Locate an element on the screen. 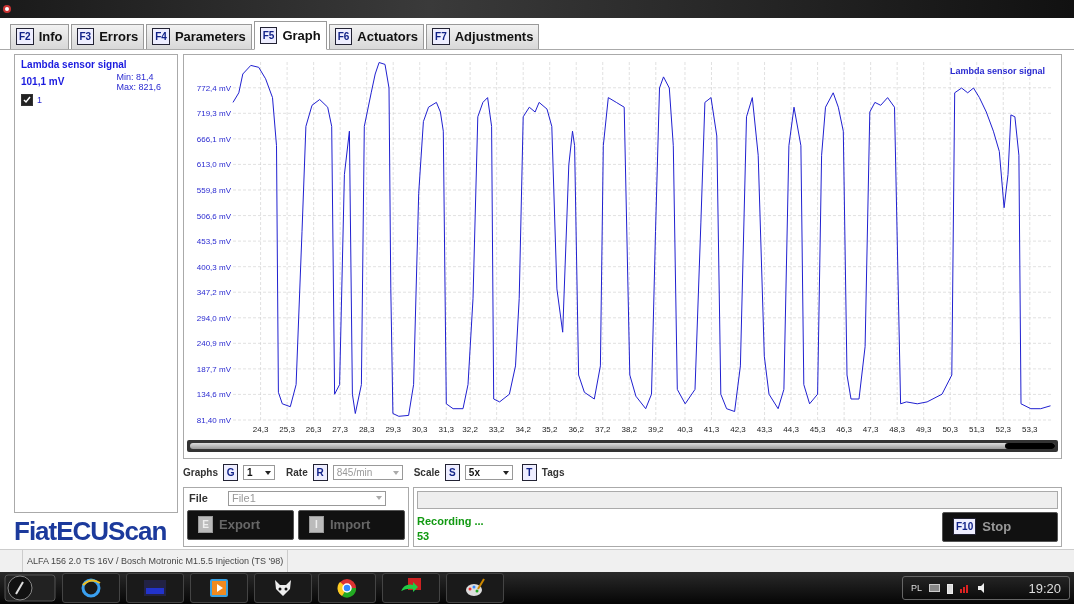 This screenshot has height=604, width=1074. axis-label: 25,3 is located at coordinates (287, 429).